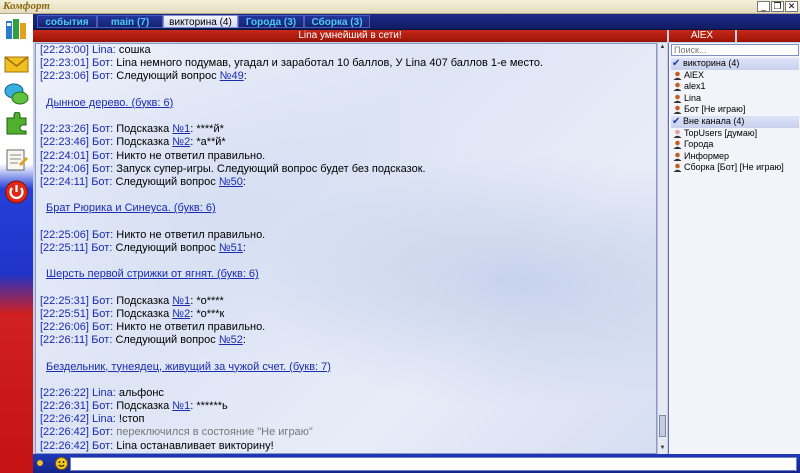 The width and height of the screenshot is (800, 473). I want to click on user-list-label: Бот [Не играю], so click(715, 109).